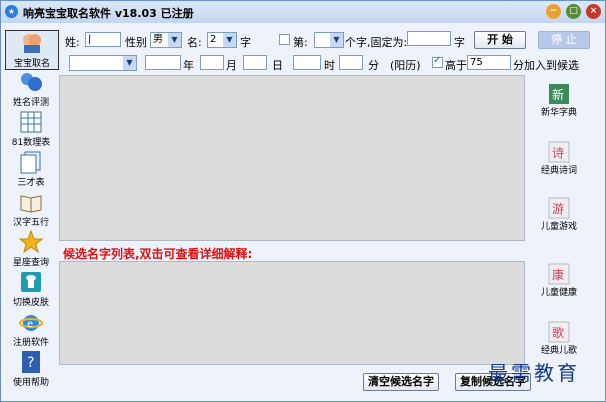 The width and height of the screenshot is (606, 402). Describe the element at coordinates (31, 204) in the screenshot. I see `book-icon` at that location.